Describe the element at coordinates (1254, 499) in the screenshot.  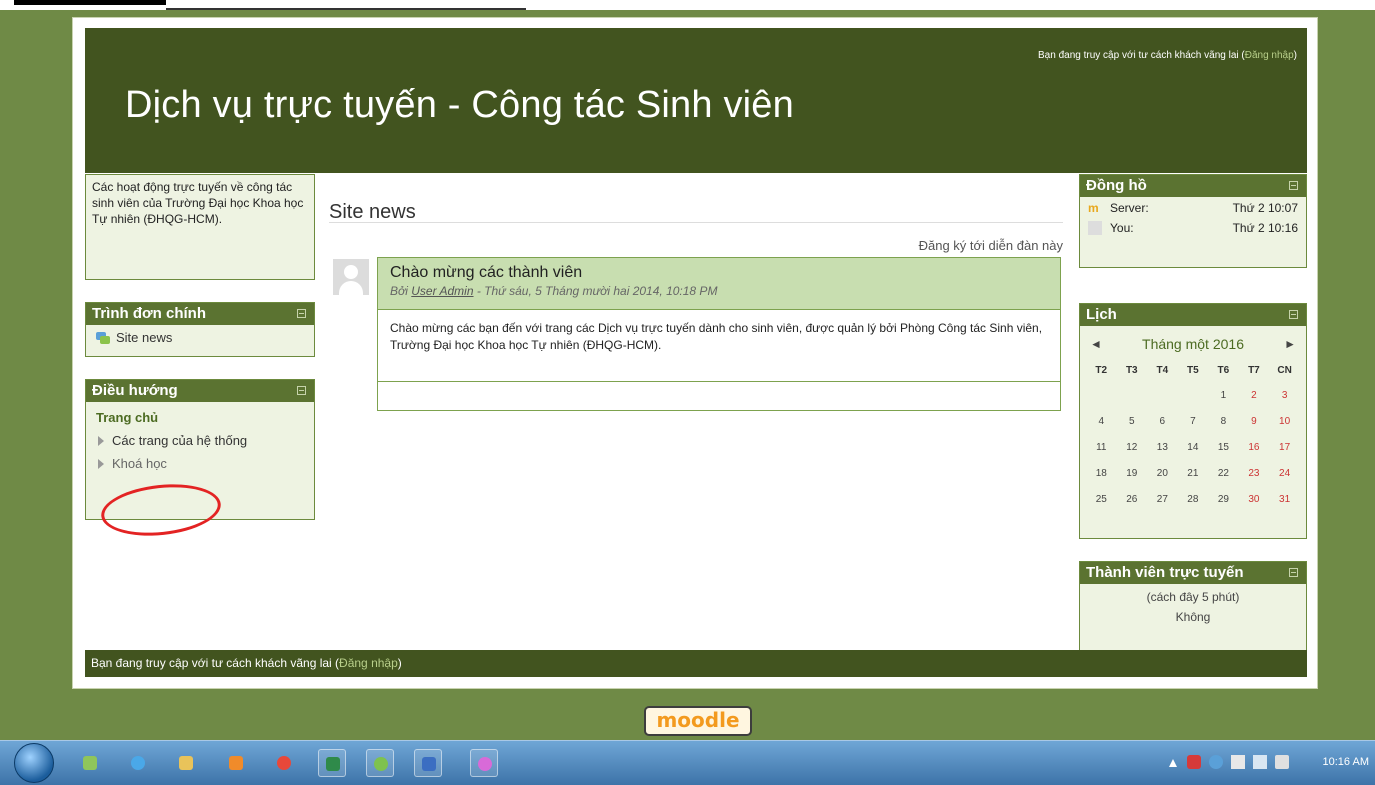
I see `calendar-day: 30` at that location.